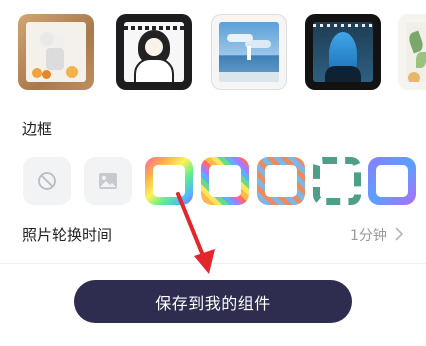 Image resolution: width=426 pixels, height=346 pixels. I want to click on ban-icon, so click(47, 181).